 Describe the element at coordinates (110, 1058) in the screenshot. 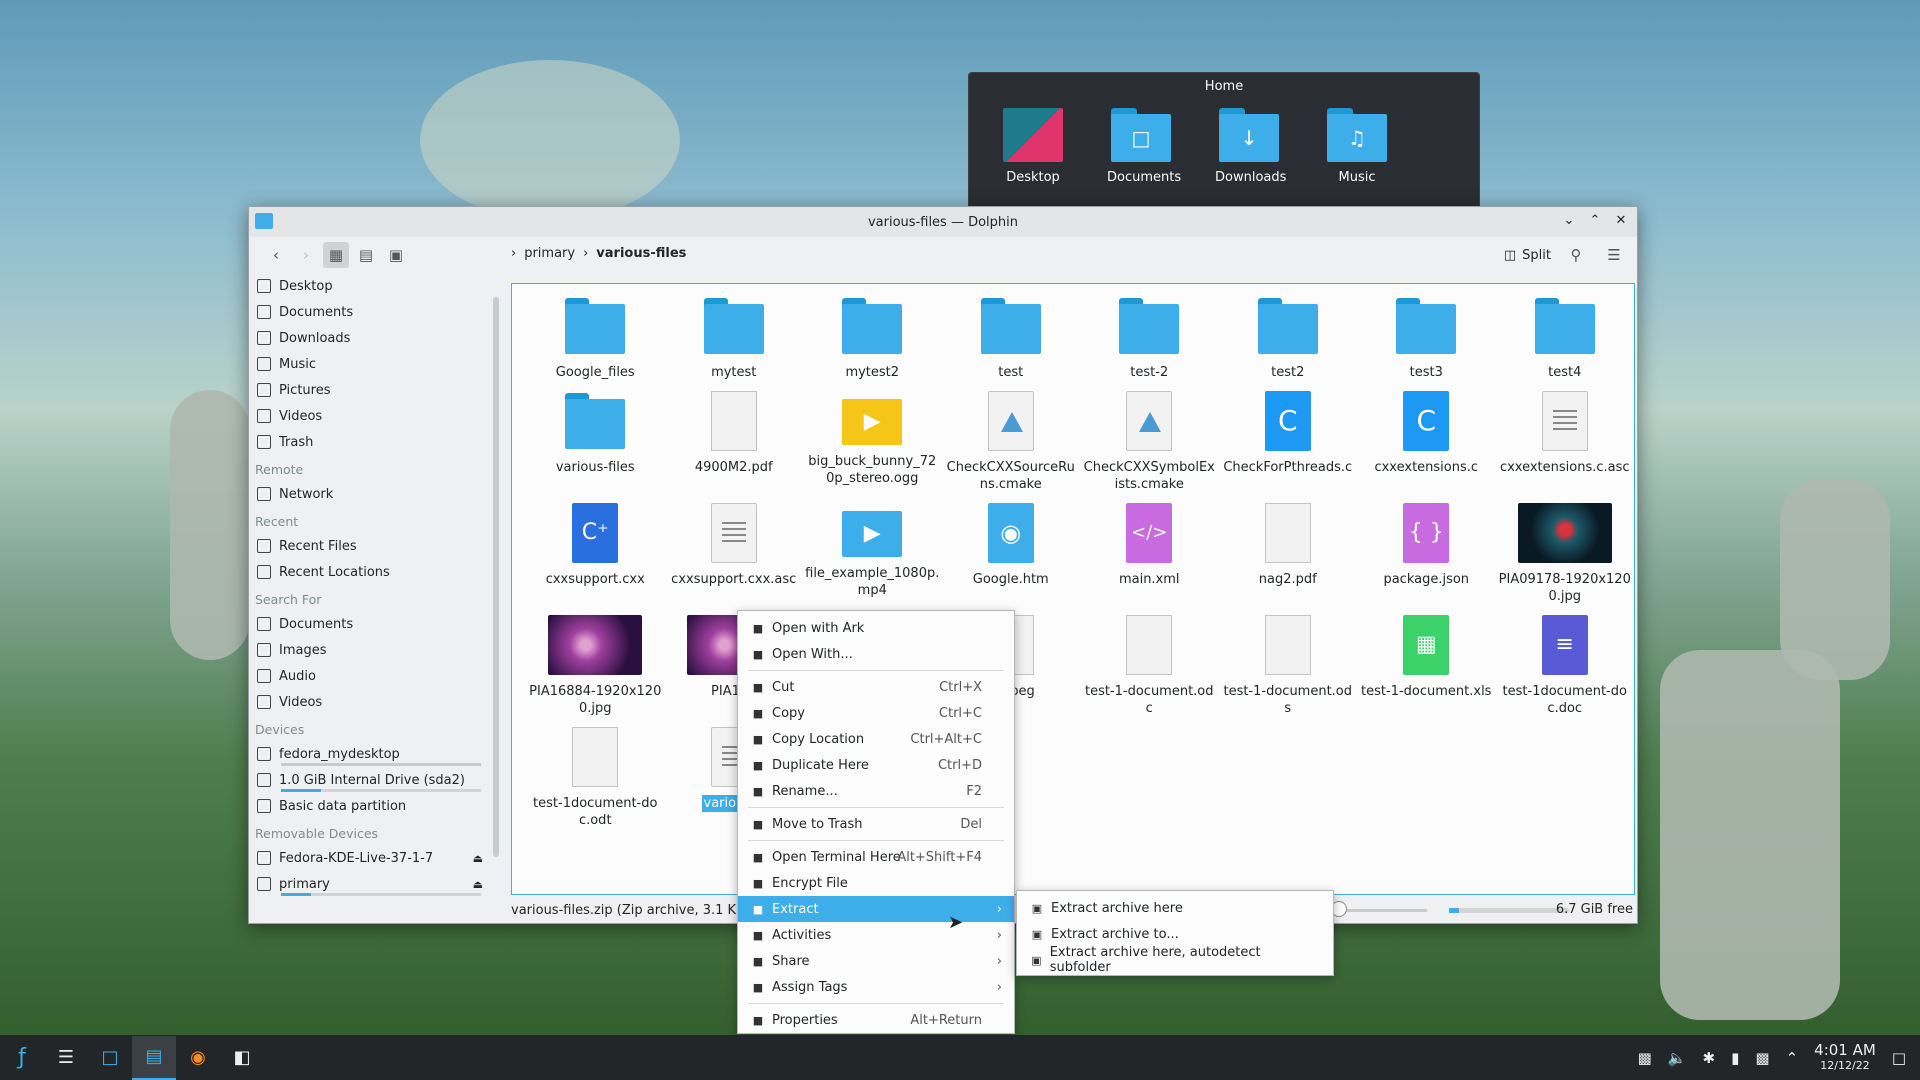

I see `store-icon: □` at that location.